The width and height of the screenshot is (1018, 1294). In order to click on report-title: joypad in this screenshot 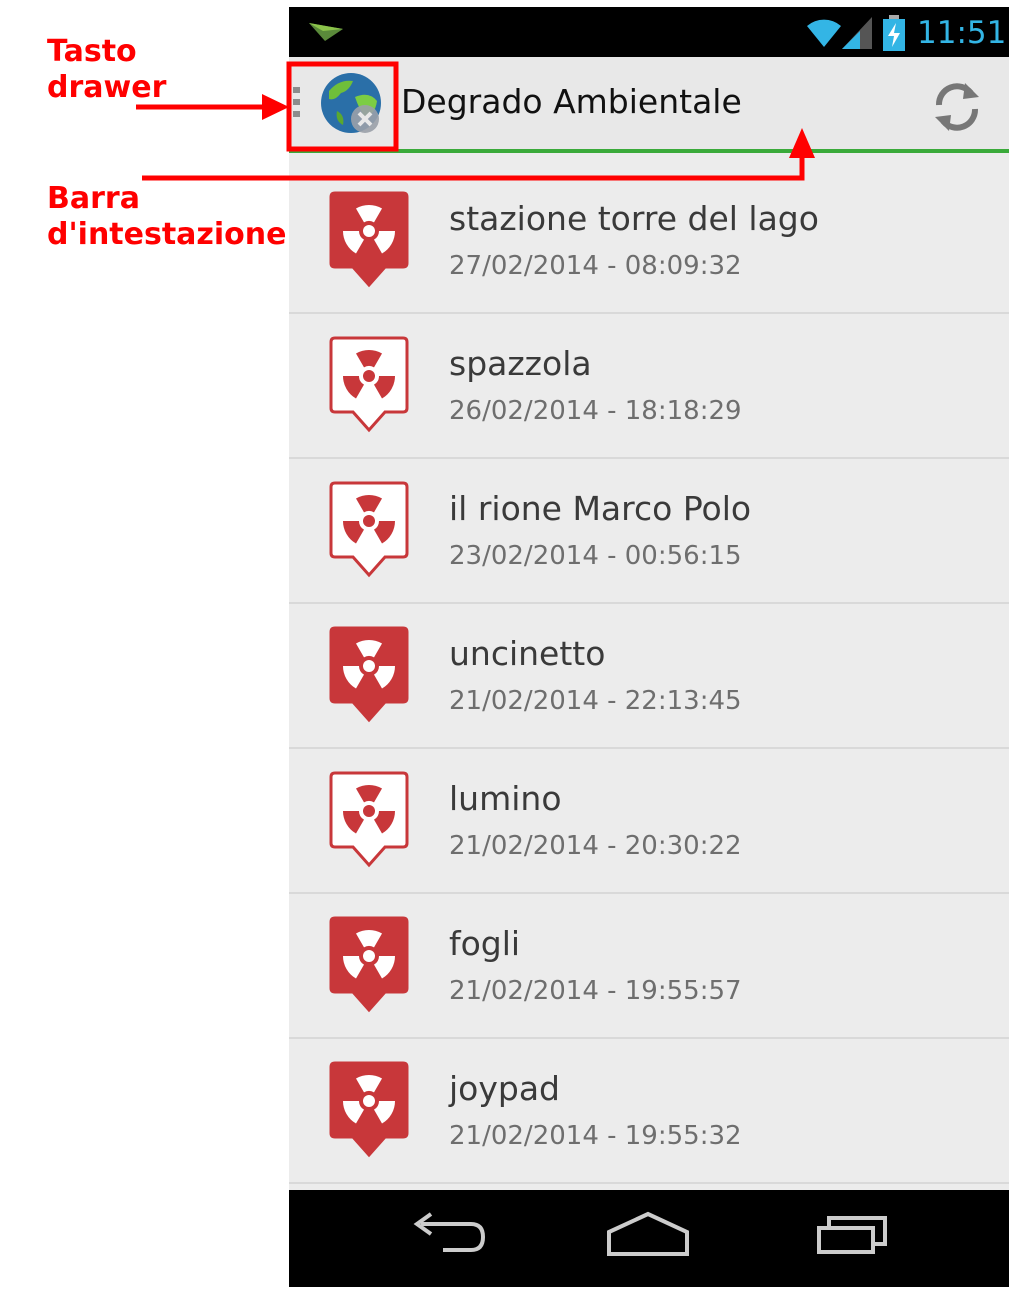, I will do `click(505, 1088)`.